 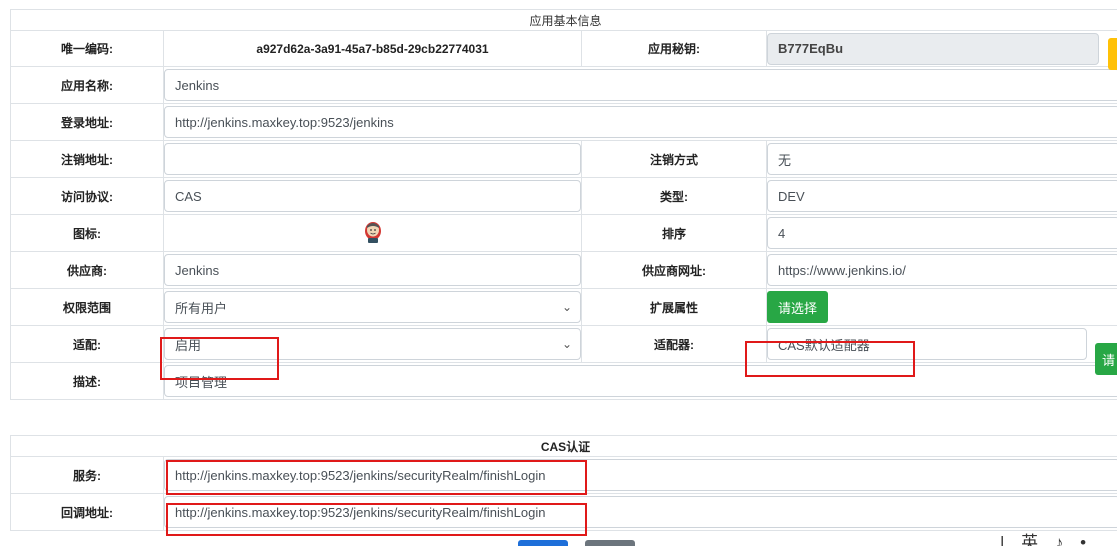 What do you see at coordinates (373, 233) in the screenshot?
I see `jenkins-logo-icon` at bounding box center [373, 233].